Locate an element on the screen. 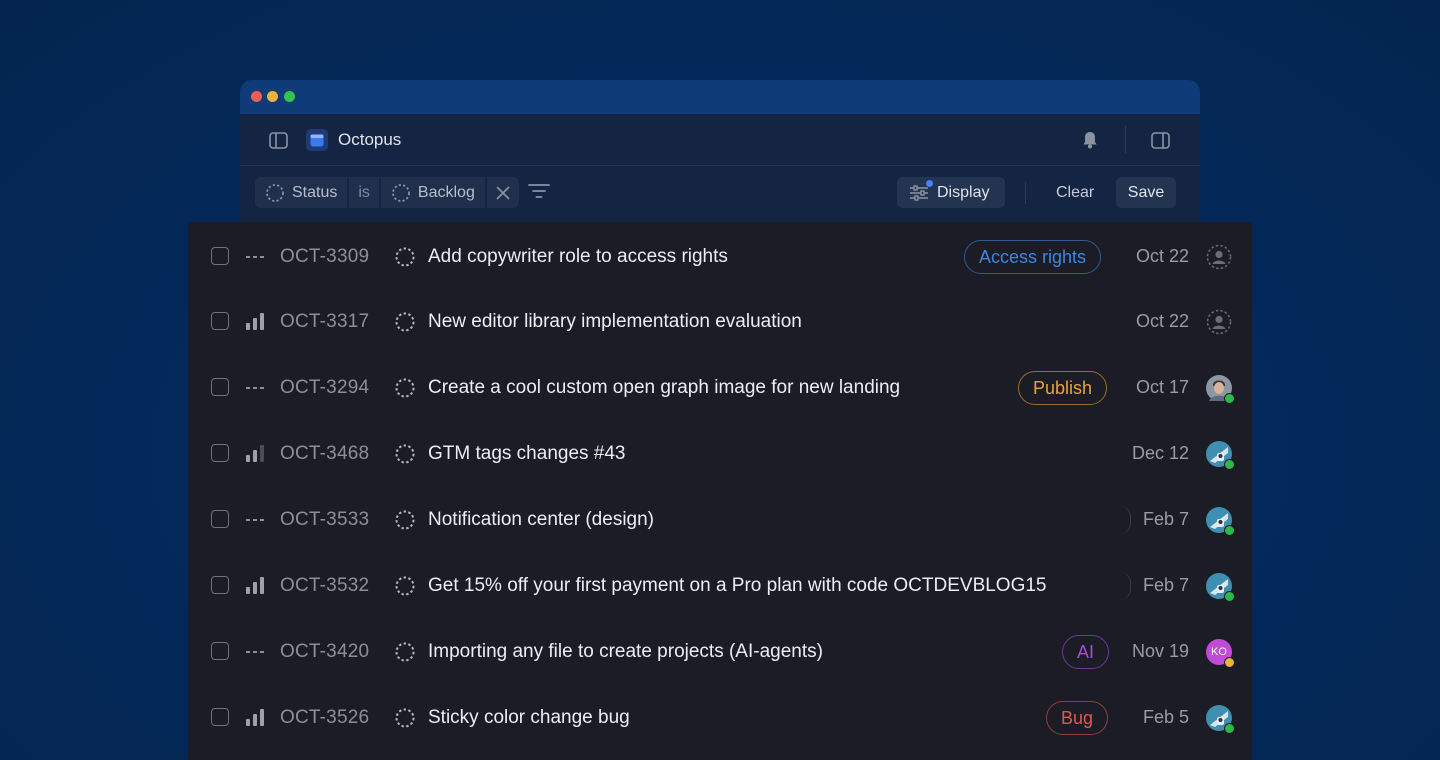 The height and width of the screenshot is (760, 1440). issue-date: Feb 5 is located at coordinates (1165, 717).